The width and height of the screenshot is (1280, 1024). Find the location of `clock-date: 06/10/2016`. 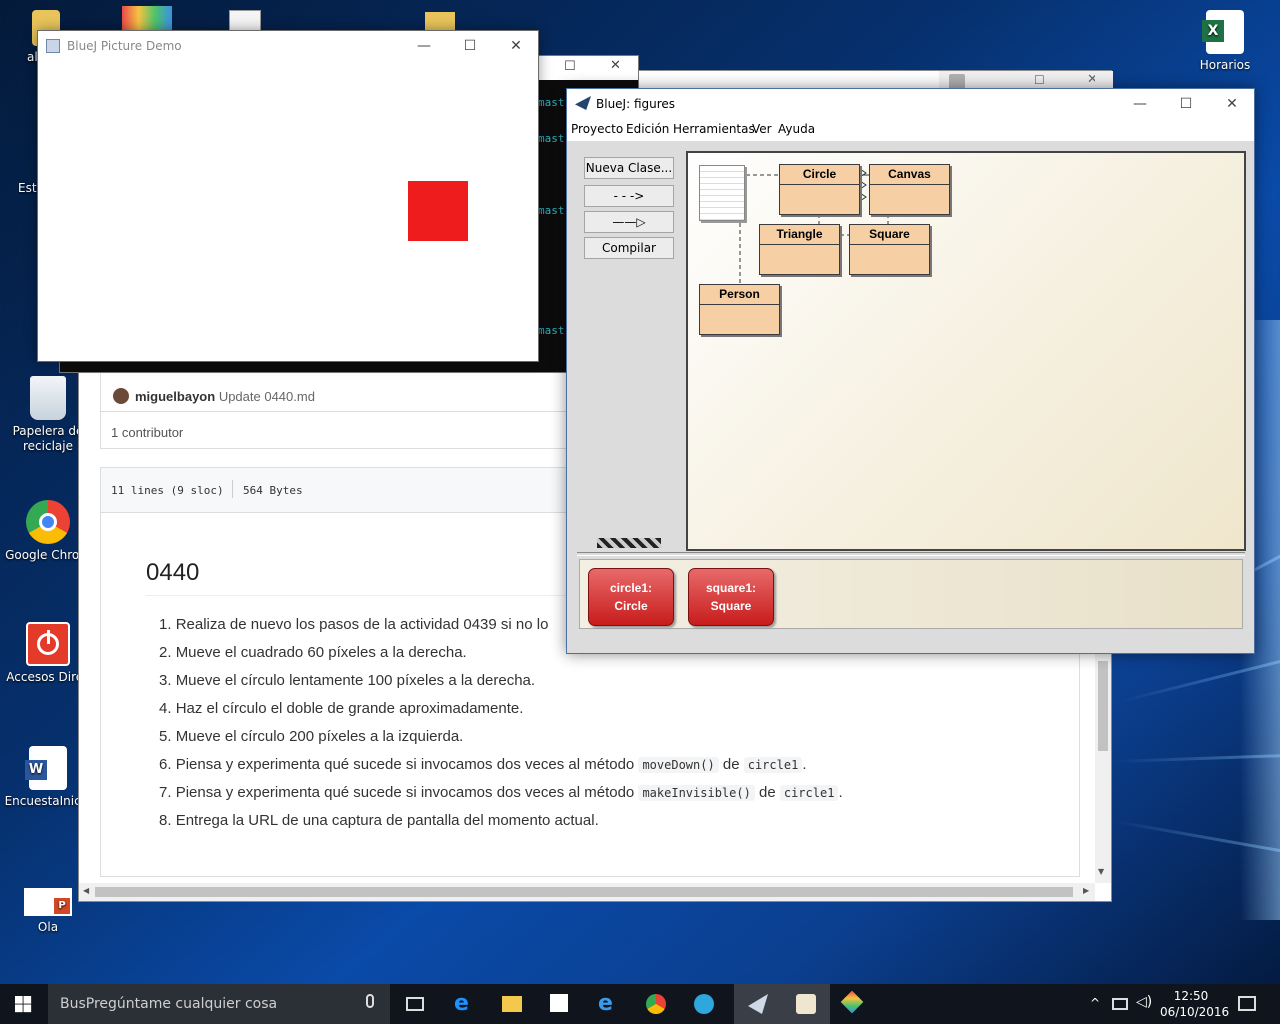

clock-date: 06/10/2016 is located at coordinates (1195, 1012).